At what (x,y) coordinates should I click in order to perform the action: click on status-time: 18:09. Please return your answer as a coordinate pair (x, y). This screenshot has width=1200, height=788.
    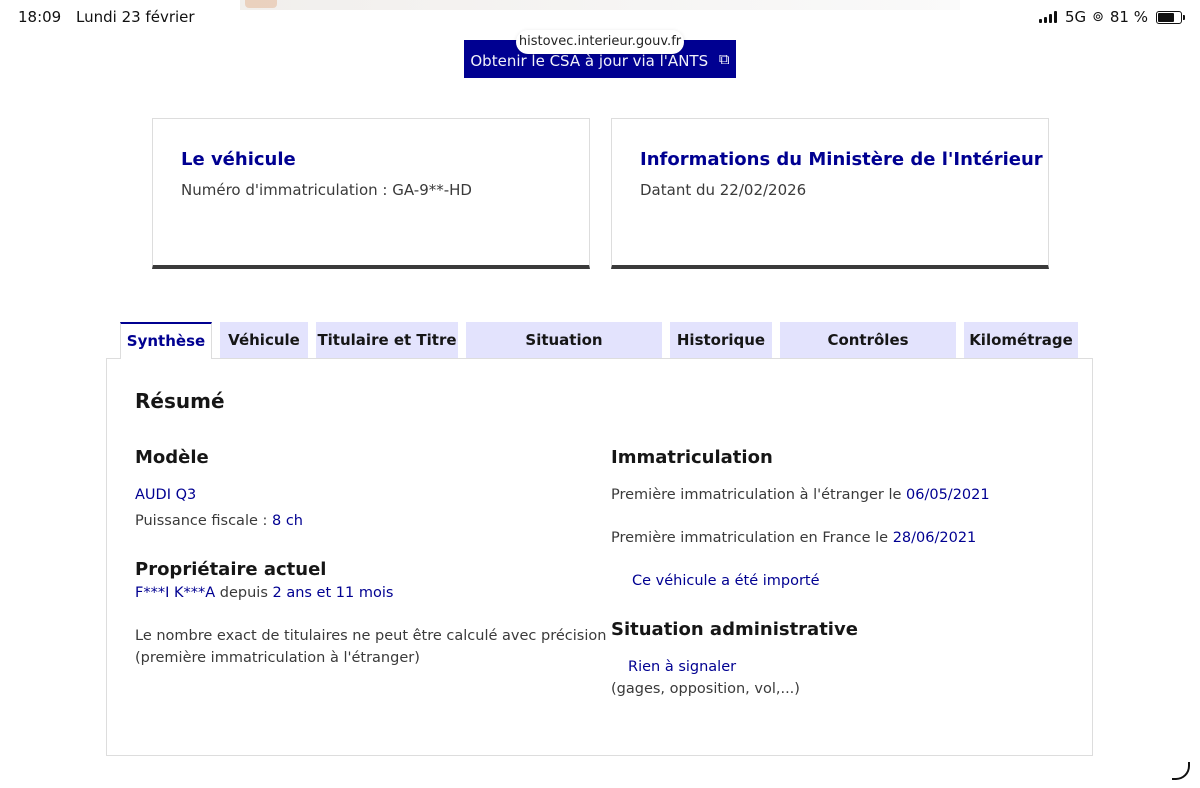
    Looking at the image, I should click on (40, 17).